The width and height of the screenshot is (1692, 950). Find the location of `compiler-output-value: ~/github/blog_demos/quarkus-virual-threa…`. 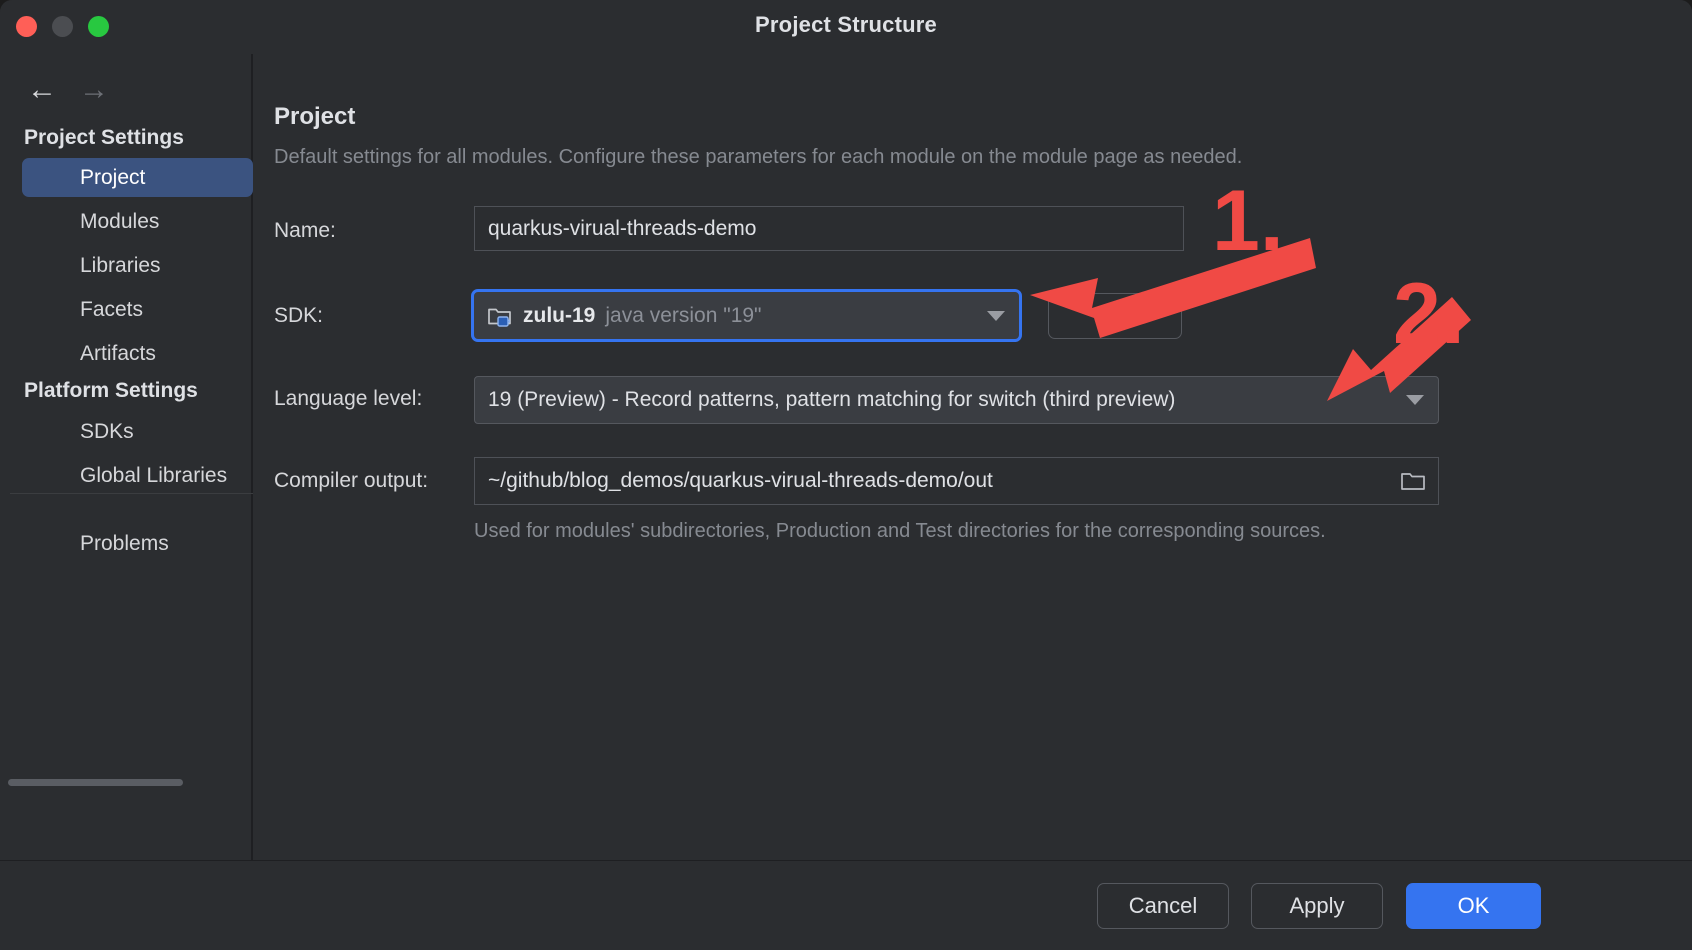

compiler-output-value: ~/github/blog_demos/quarkus-virual-threa… is located at coordinates (740, 480).